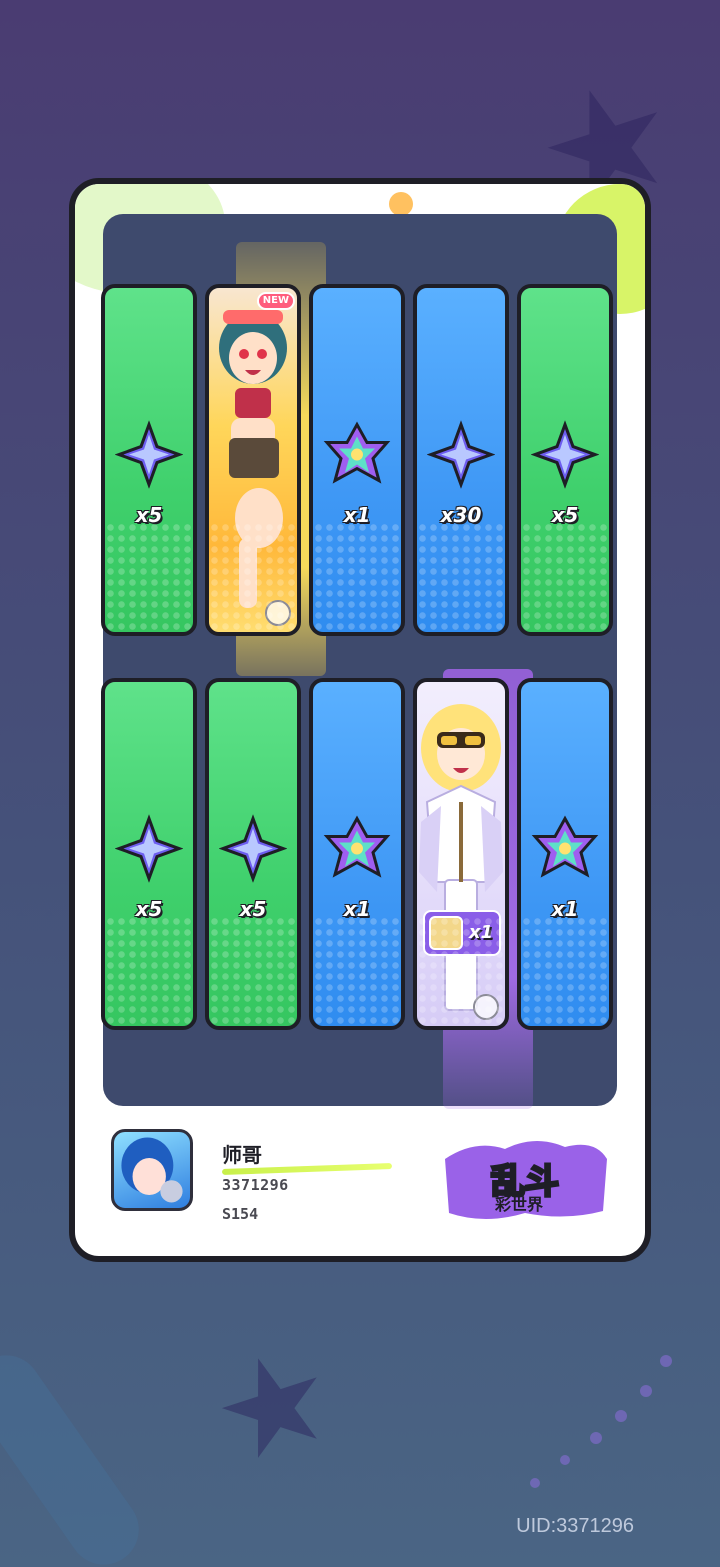 This screenshot has height=1567, width=720. Describe the element at coordinates (275, 301) in the screenshot. I see `new-badge: NEW` at that location.